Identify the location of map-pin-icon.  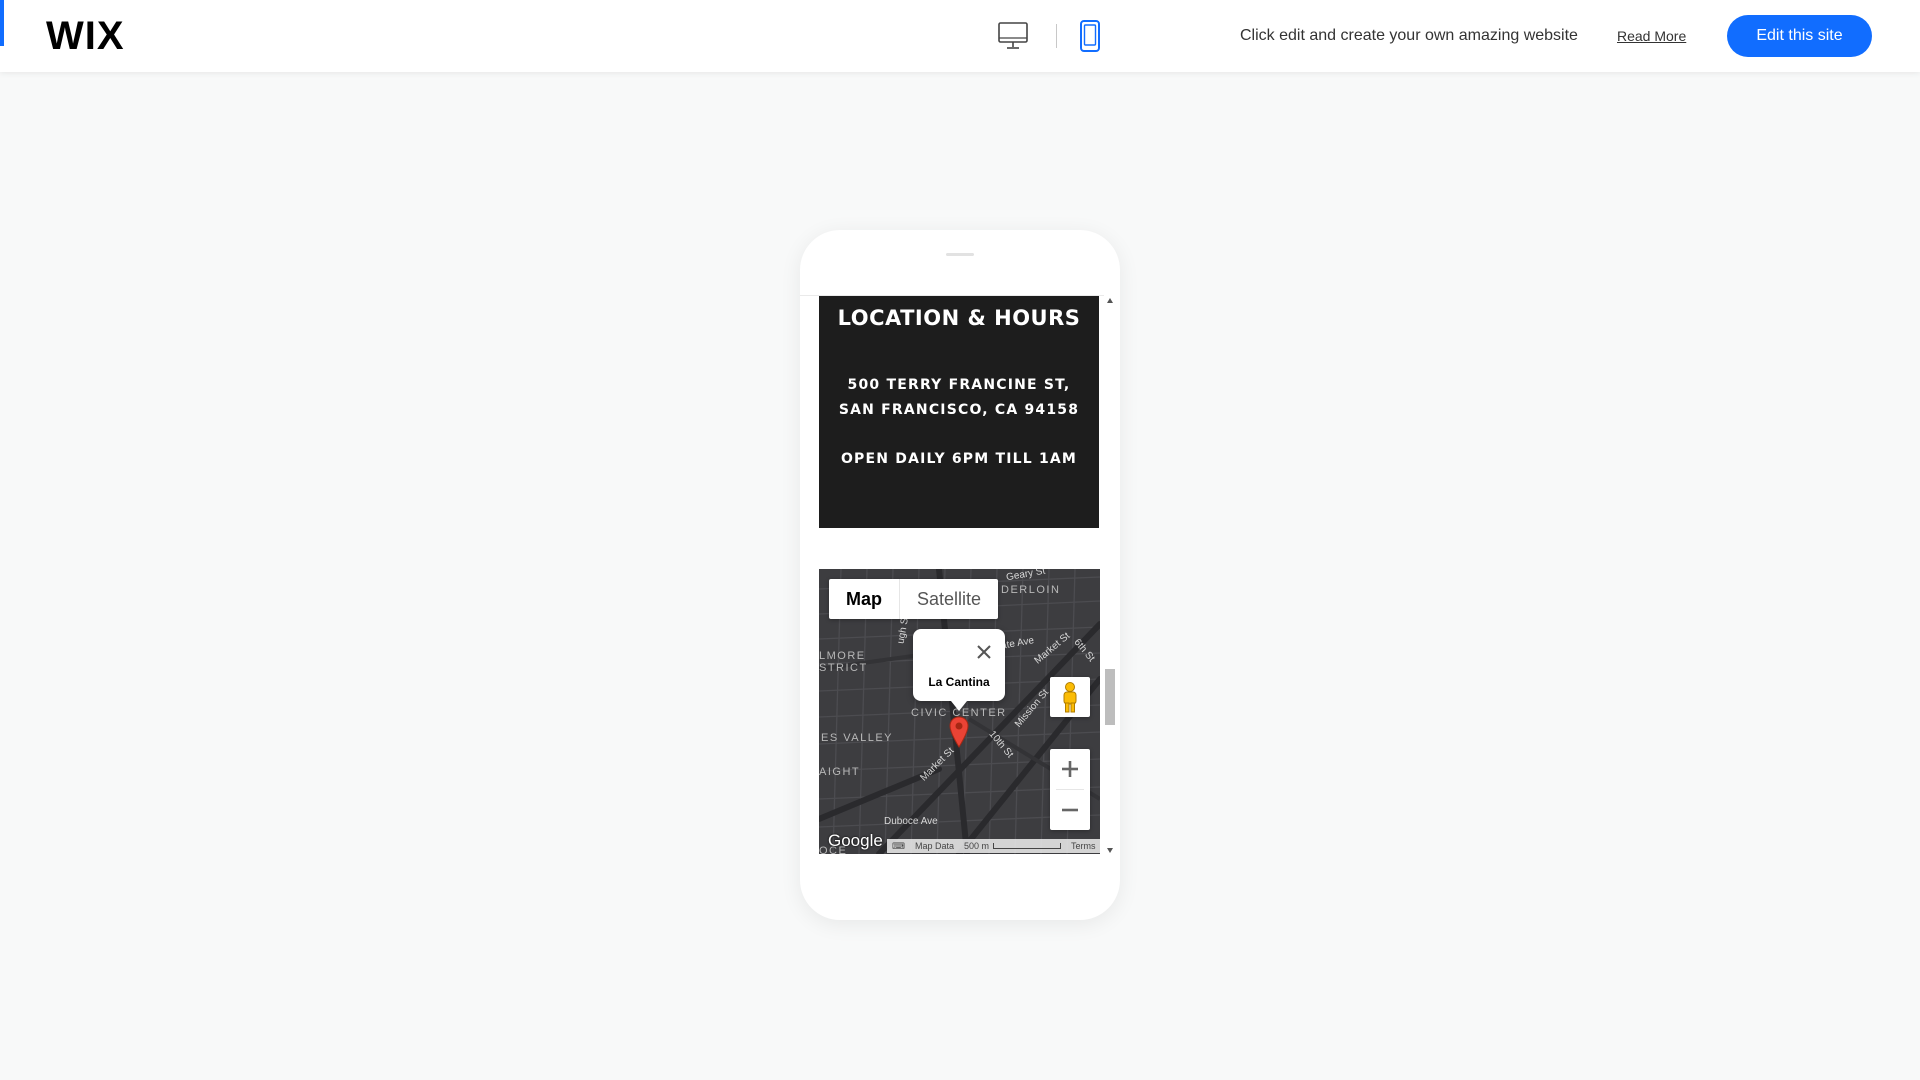
(959, 732).